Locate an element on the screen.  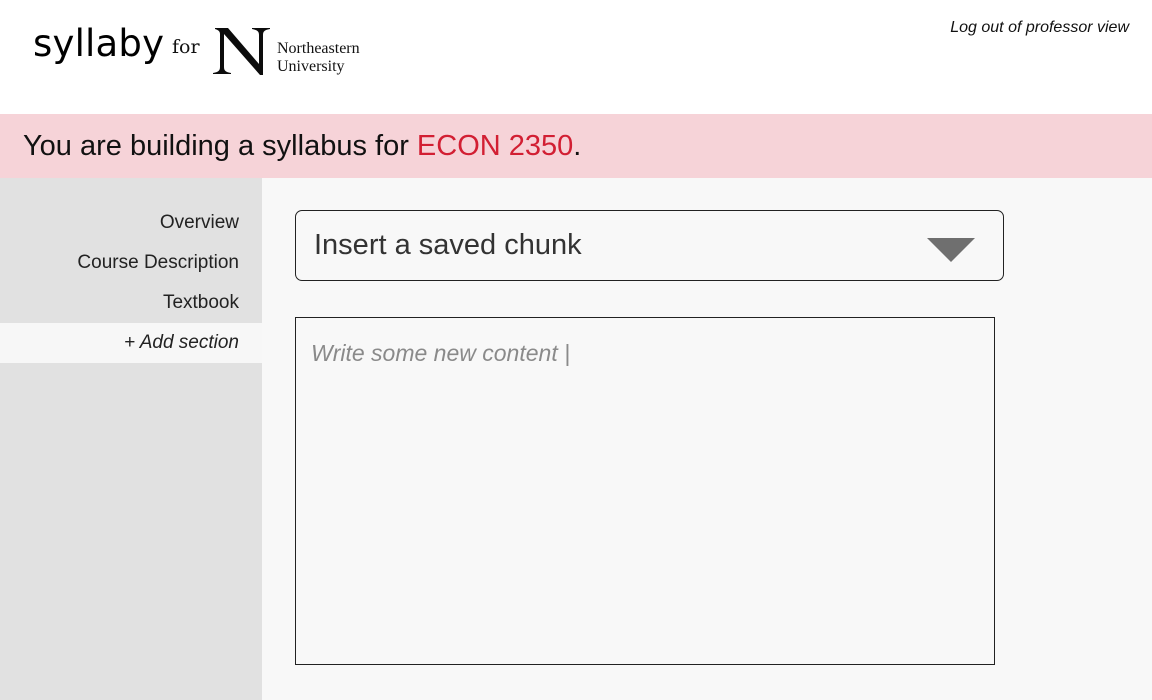
northeastern-wordmark: Northeastern University is located at coordinates (318, 58).